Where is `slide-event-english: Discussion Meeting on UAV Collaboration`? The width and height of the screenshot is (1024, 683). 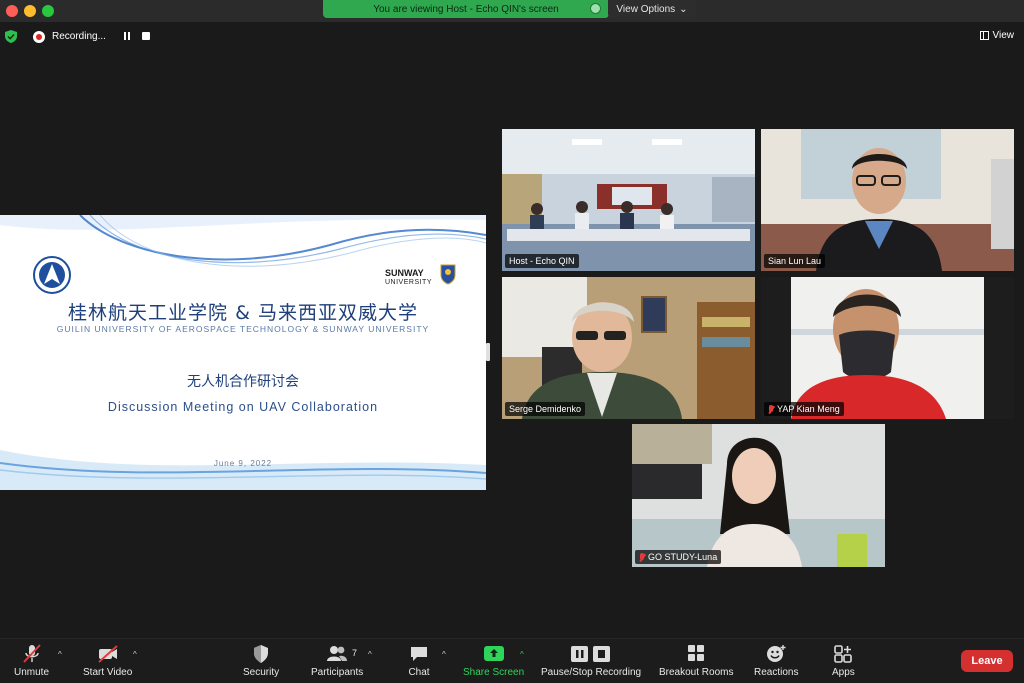 slide-event-english: Discussion Meeting on UAV Collaboration is located at coordinates (243, 407).